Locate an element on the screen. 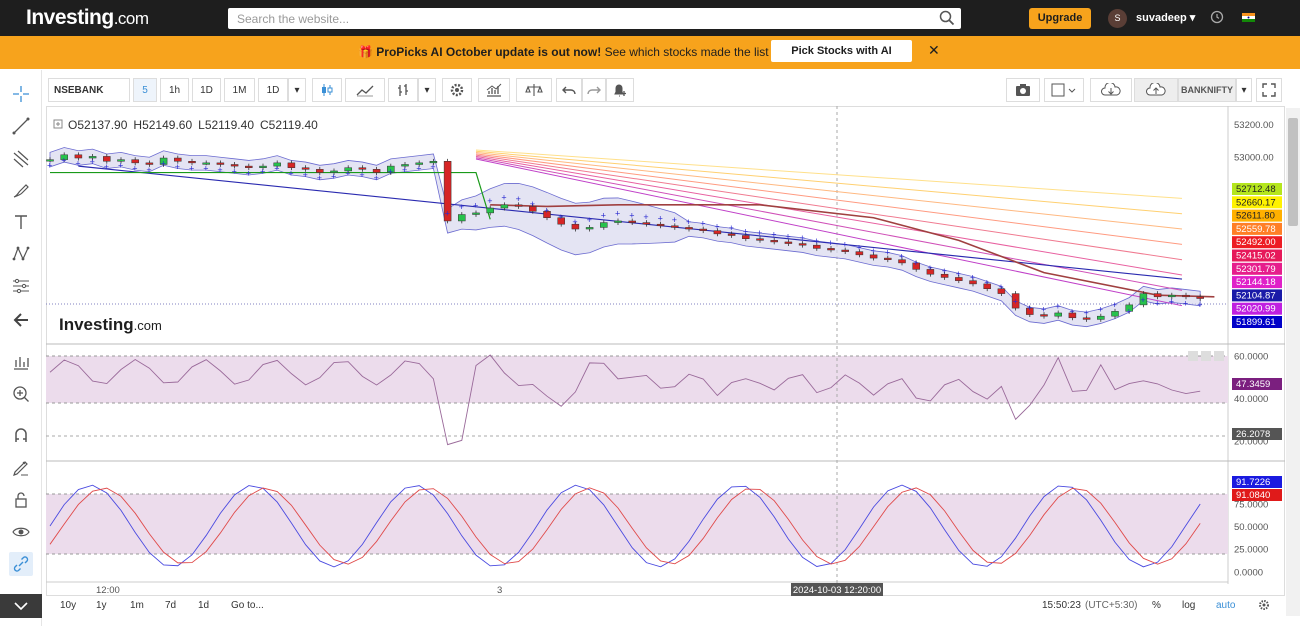 This screenshot has width=1300, height=626. time-label-1200: 12:00 is located at coordinates (108, 590).